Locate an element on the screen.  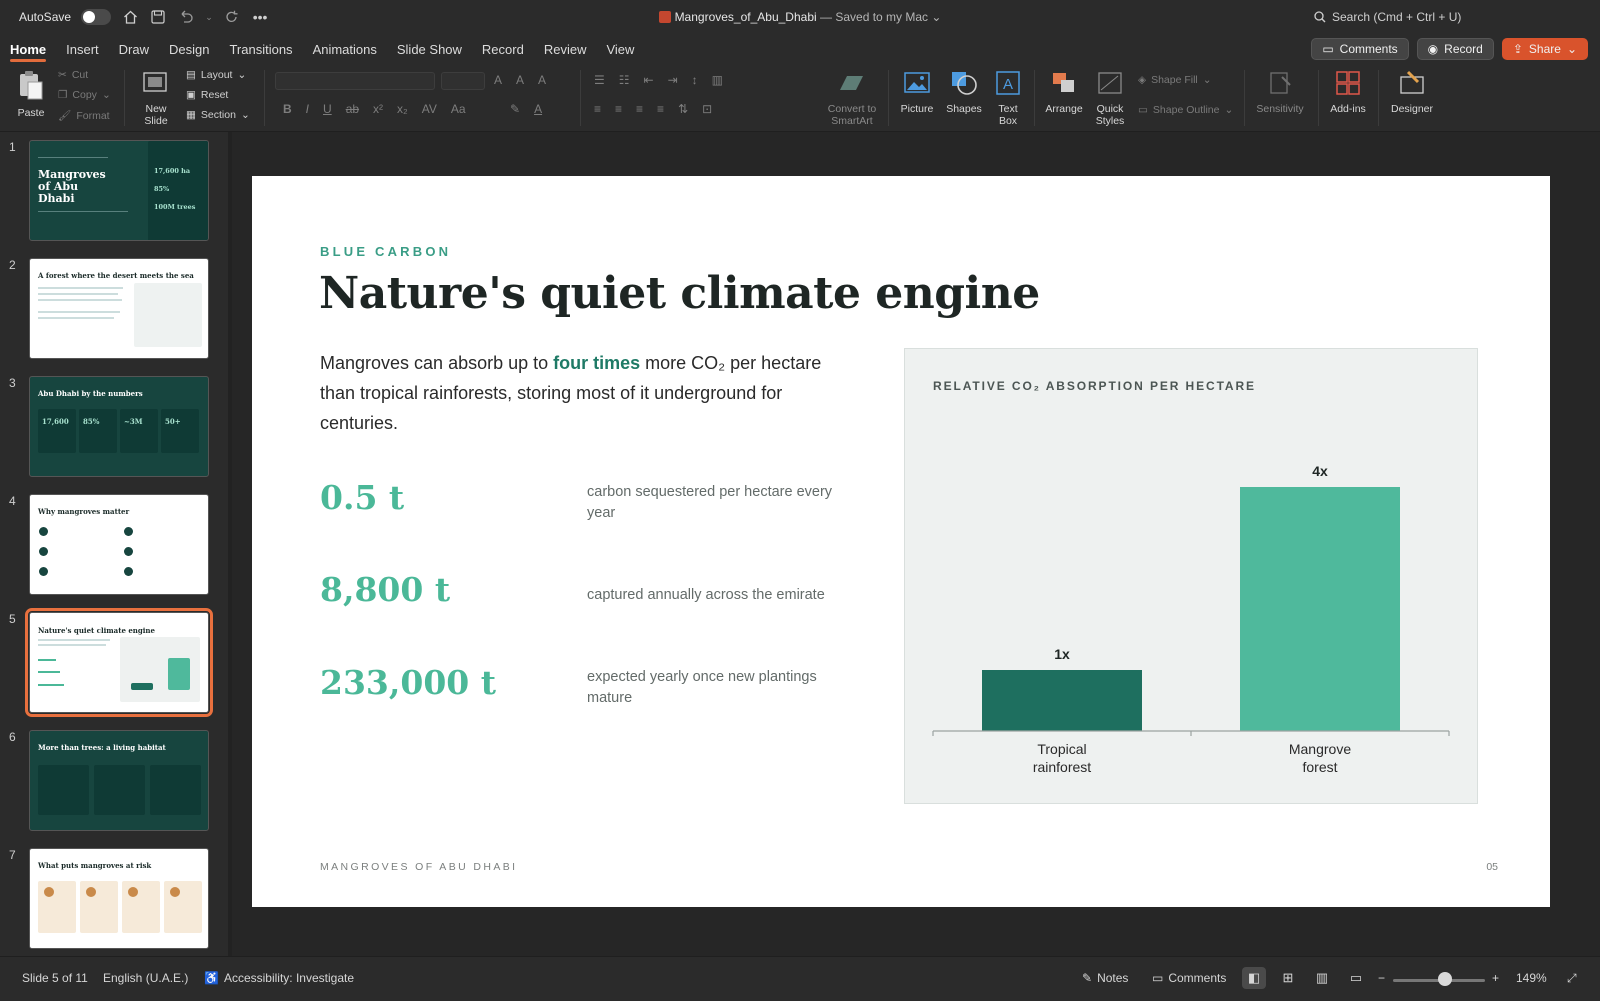
superscript-icon: x² is located at coordinates (378, 109).